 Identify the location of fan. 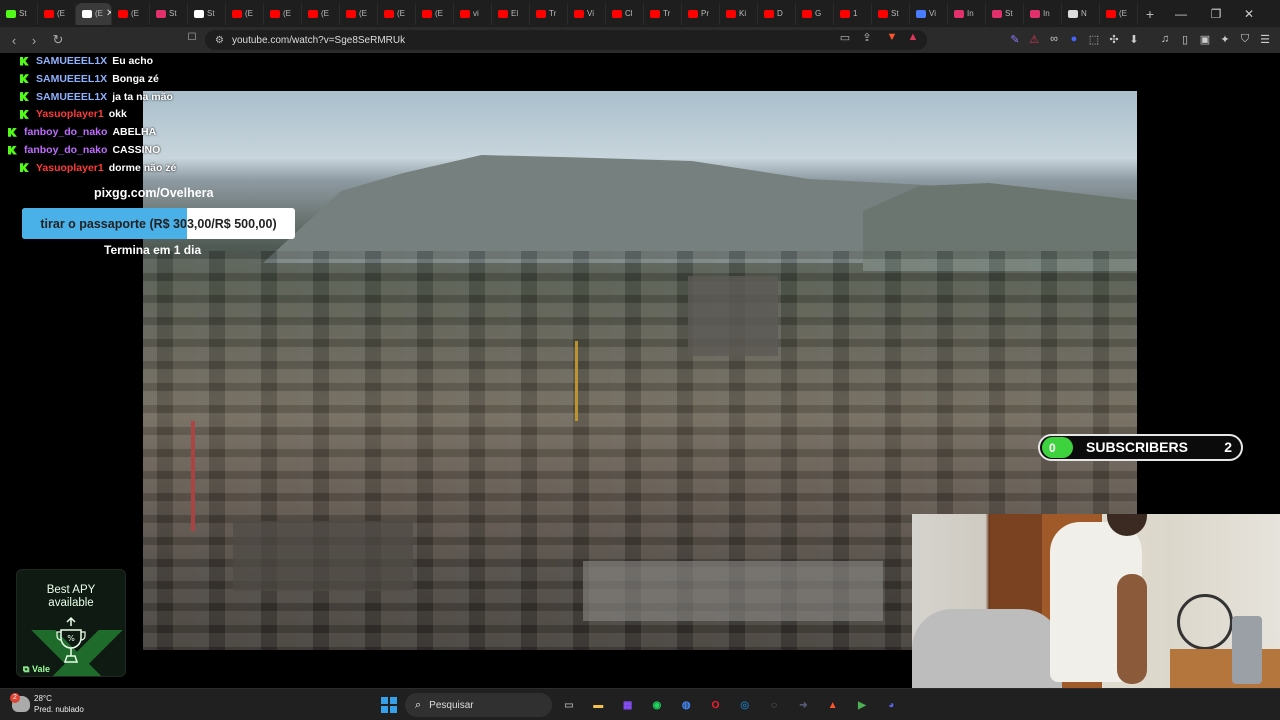
(1205, 622).